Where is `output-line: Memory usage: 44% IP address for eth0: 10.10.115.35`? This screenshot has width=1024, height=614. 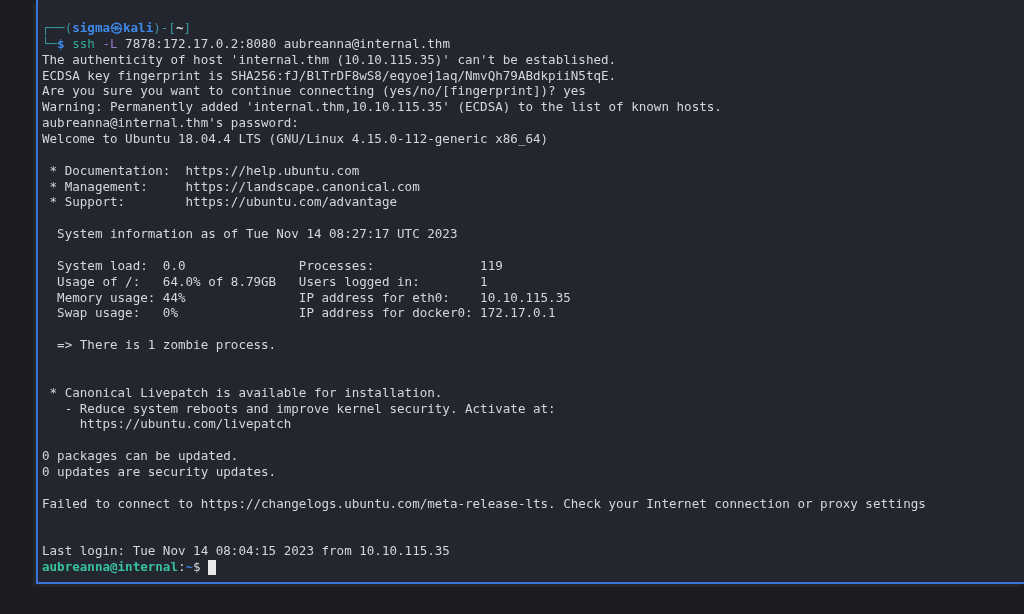
output-line: Memory usage: 44% IP address for eth0: 10.10.115.35 is located at coordinates (313, 297).